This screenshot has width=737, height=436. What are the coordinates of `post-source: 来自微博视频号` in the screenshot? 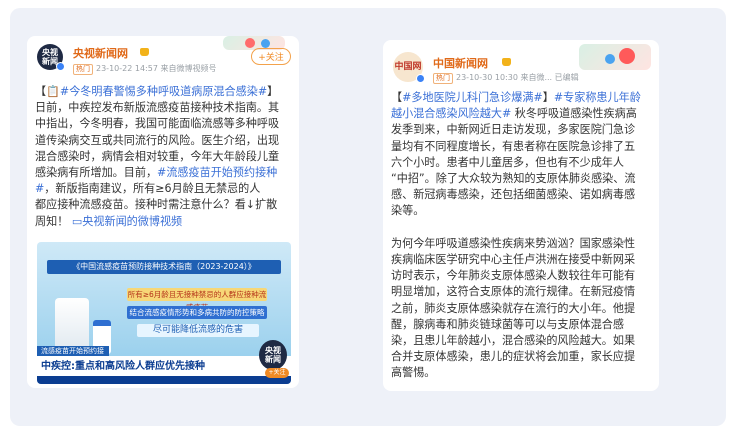 It's located at (188, 68).